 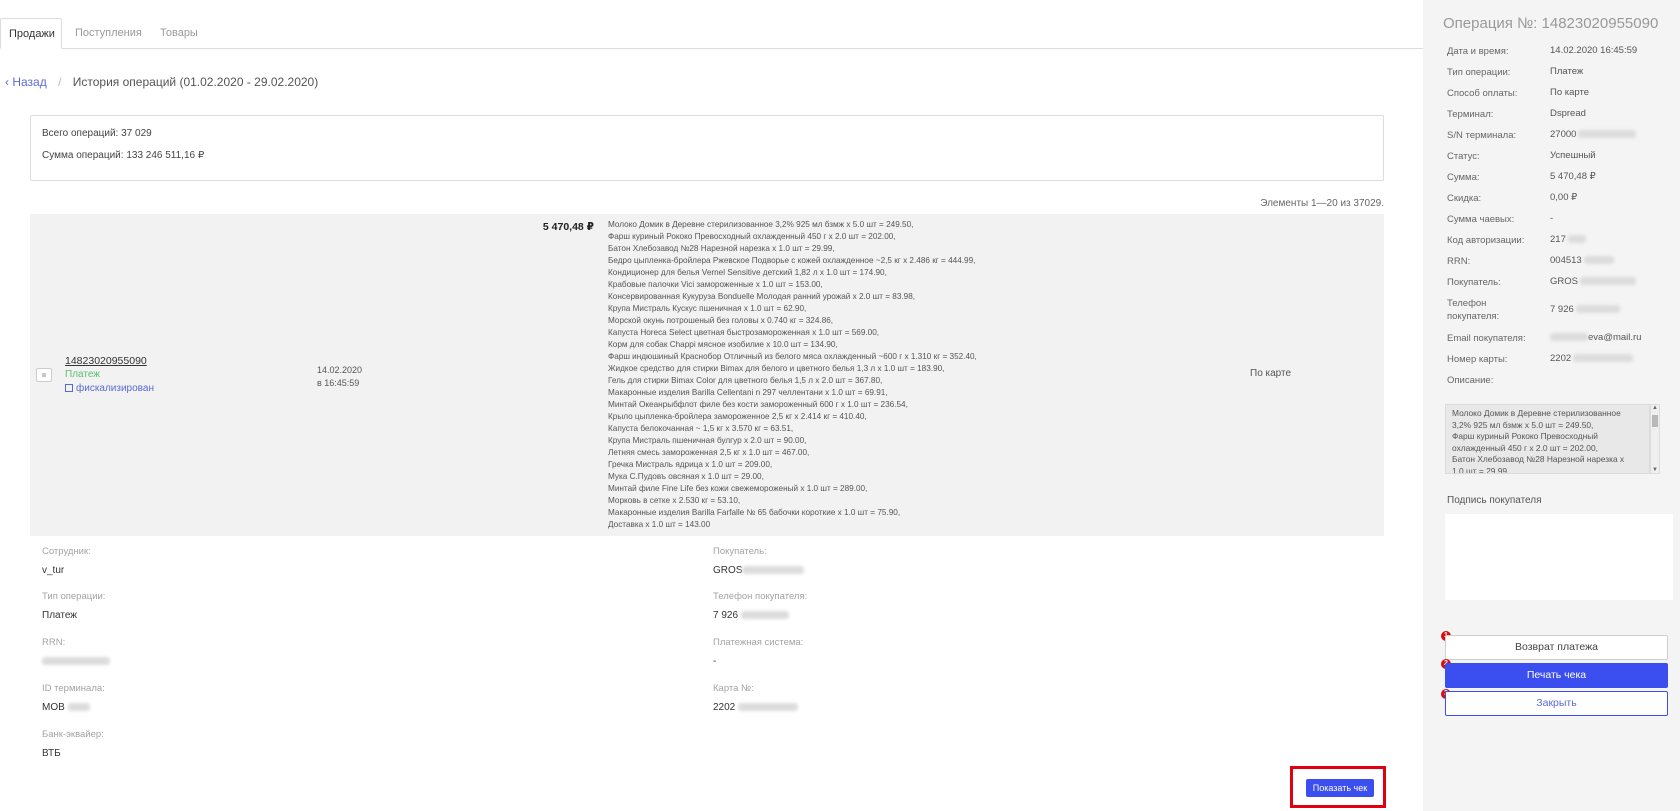 What do you see at coordinates (54, 642) in the screenshot?
I see `detail-label: RRN:` at bounding box center [54, 642].